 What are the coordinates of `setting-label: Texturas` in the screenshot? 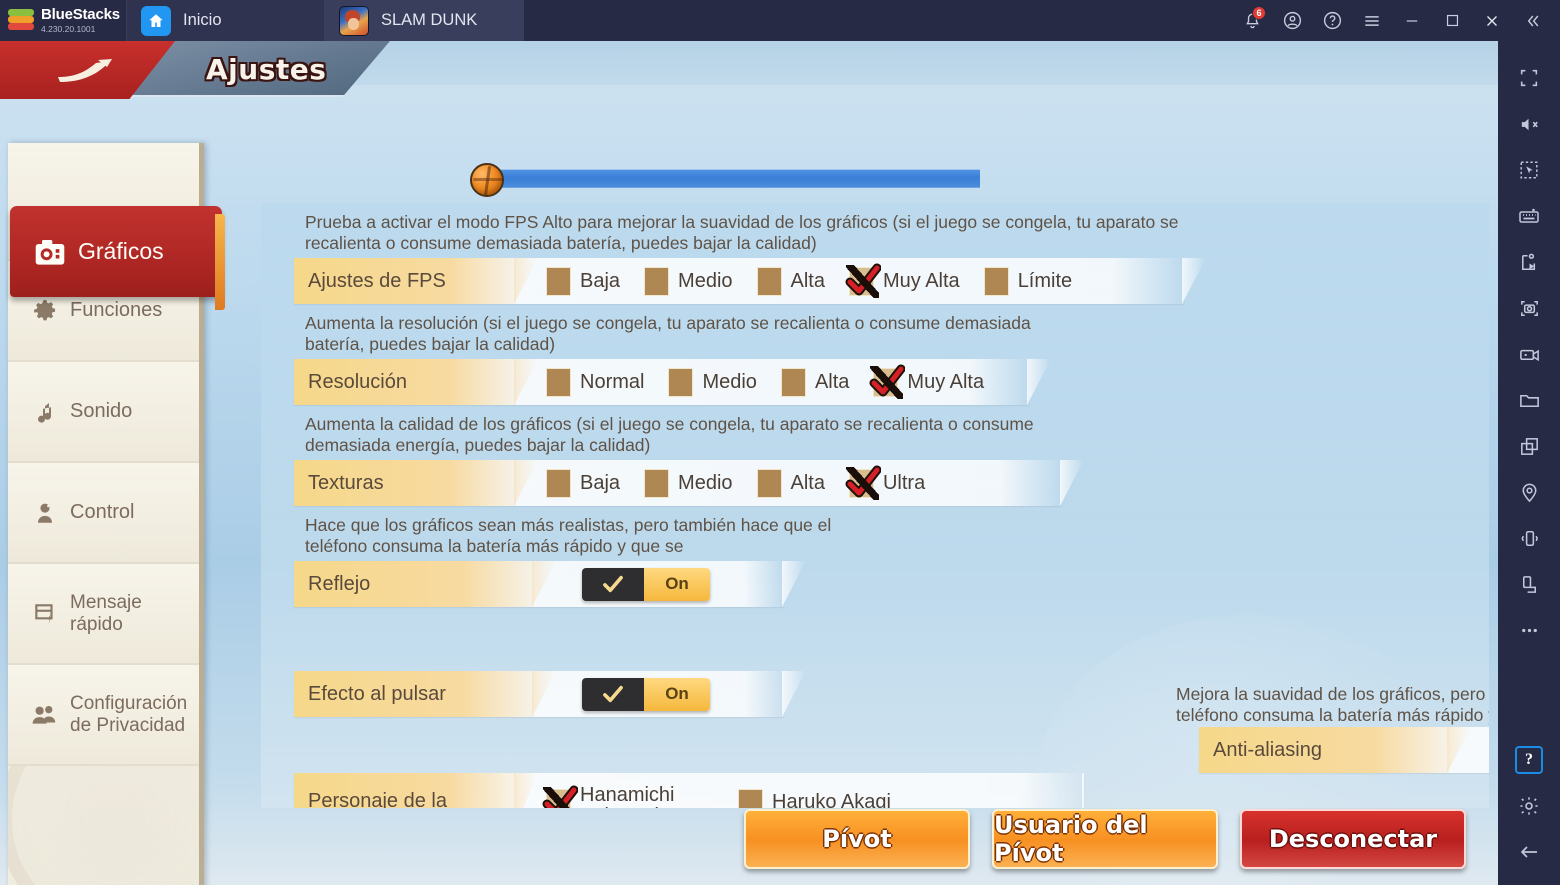 It's located at (405, 483).